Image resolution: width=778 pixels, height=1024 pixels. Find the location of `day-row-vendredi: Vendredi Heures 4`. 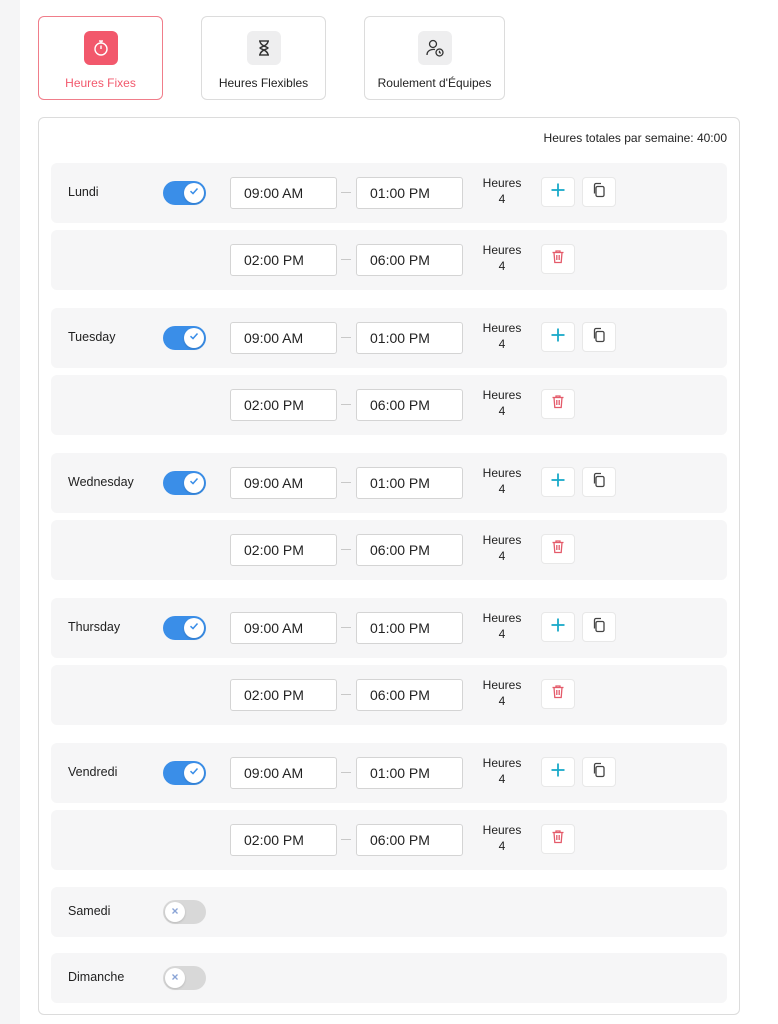

day-row-vendredi: Vendredi Heures 4 is located at coordinates (389, 773).